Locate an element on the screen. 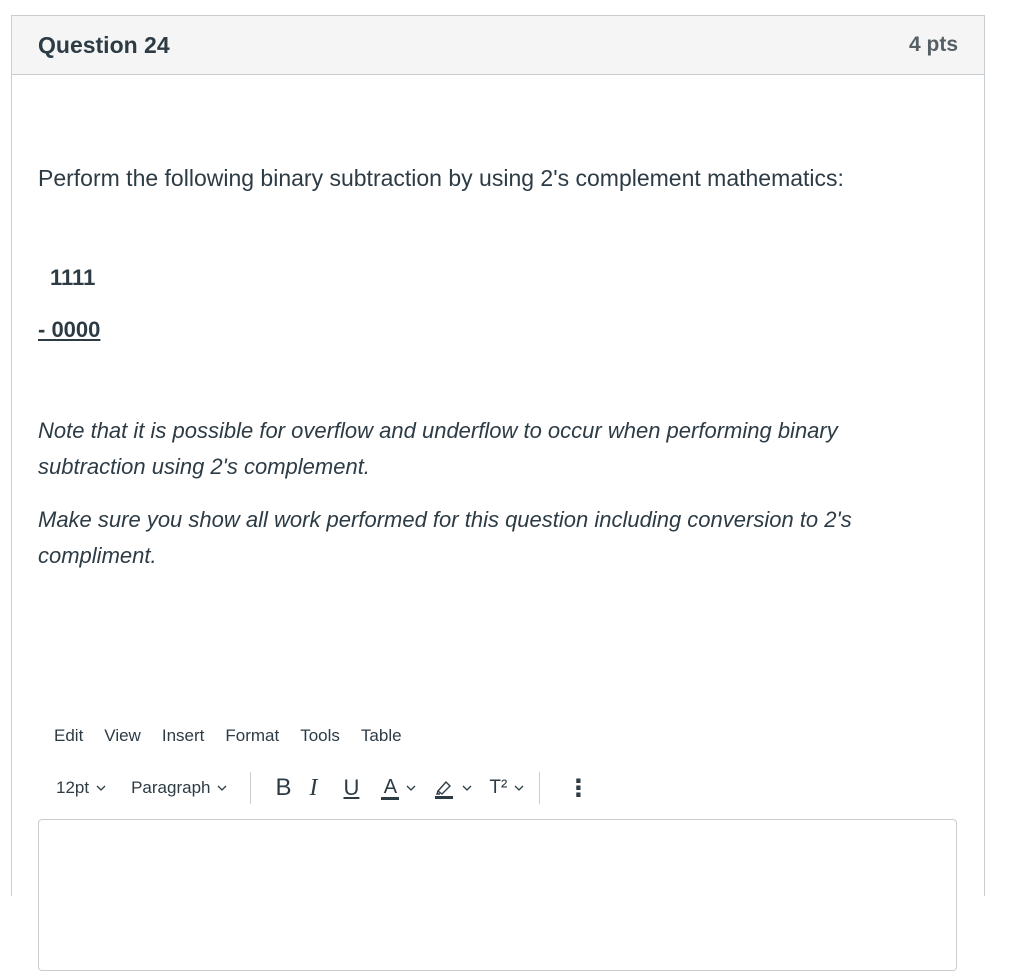 The width and height of the screenshot is (1024, 971). text-color-icon: A is located at coordinates (390, 787).